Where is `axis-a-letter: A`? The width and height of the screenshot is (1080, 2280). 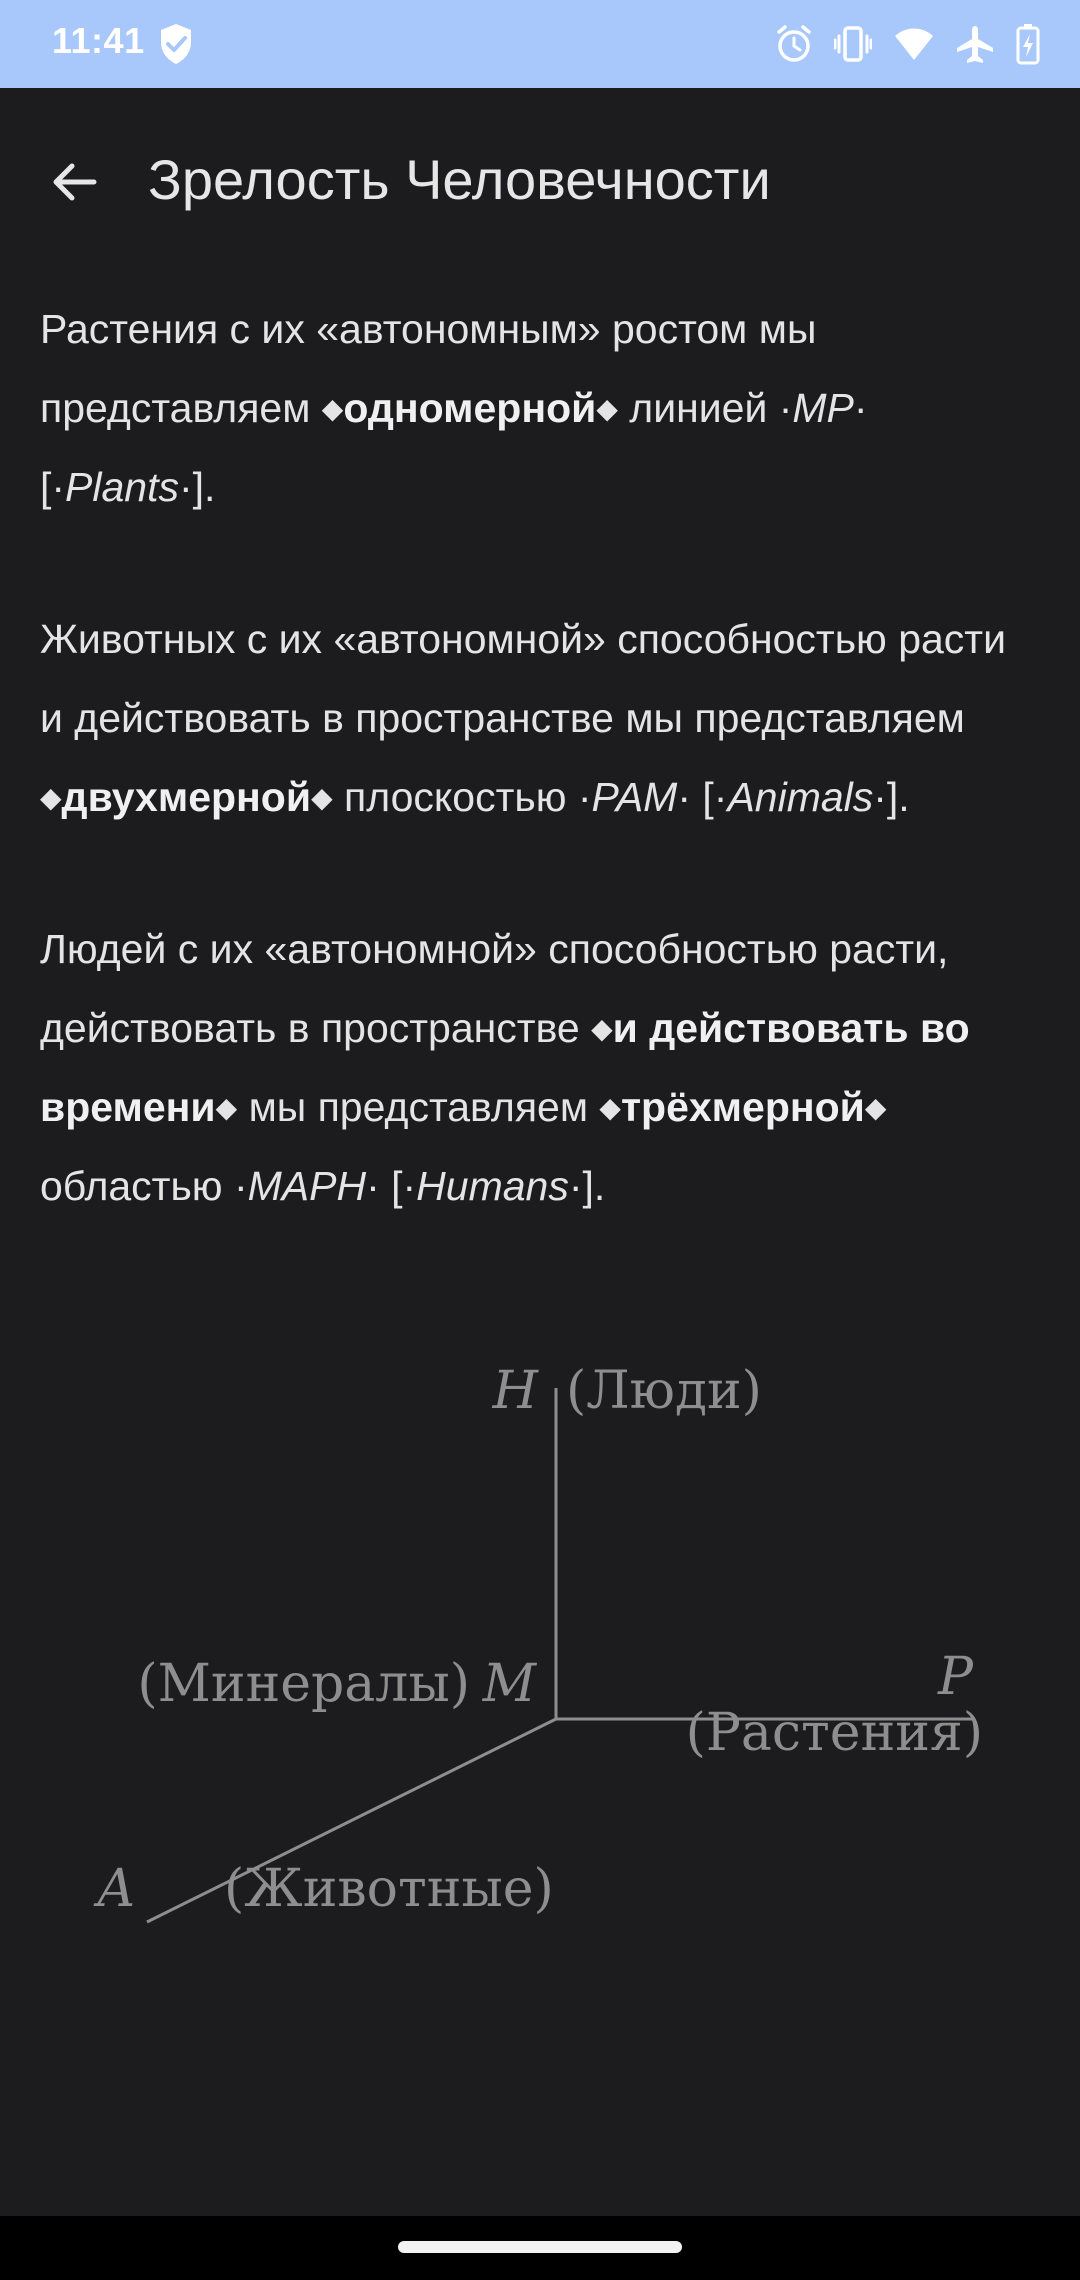 axis-a-letter: A is located at coordinates (114, 1889).